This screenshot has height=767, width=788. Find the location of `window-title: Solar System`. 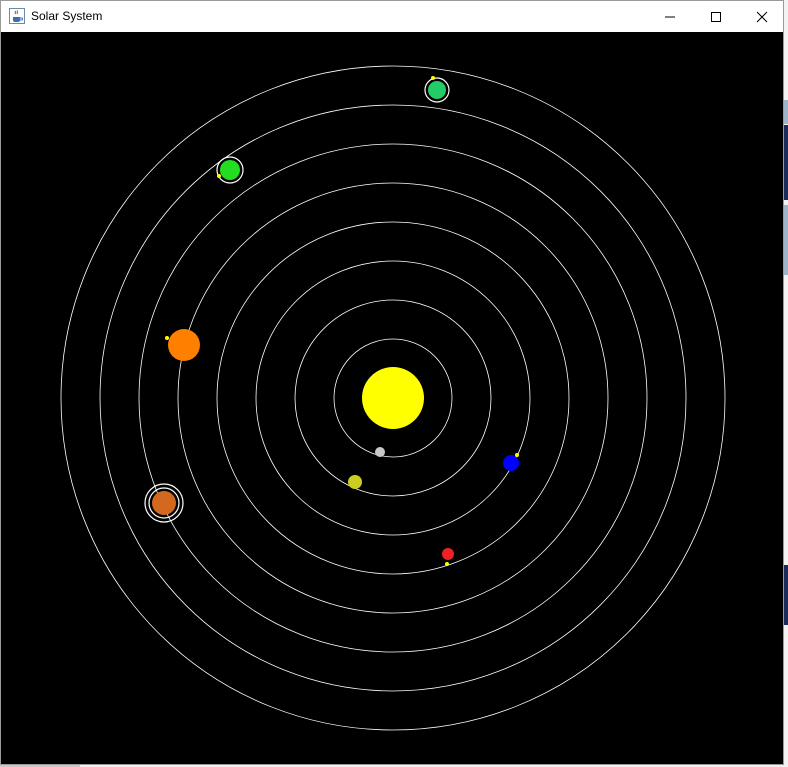

window-title: Solar System is located at coordinates (67, 16).